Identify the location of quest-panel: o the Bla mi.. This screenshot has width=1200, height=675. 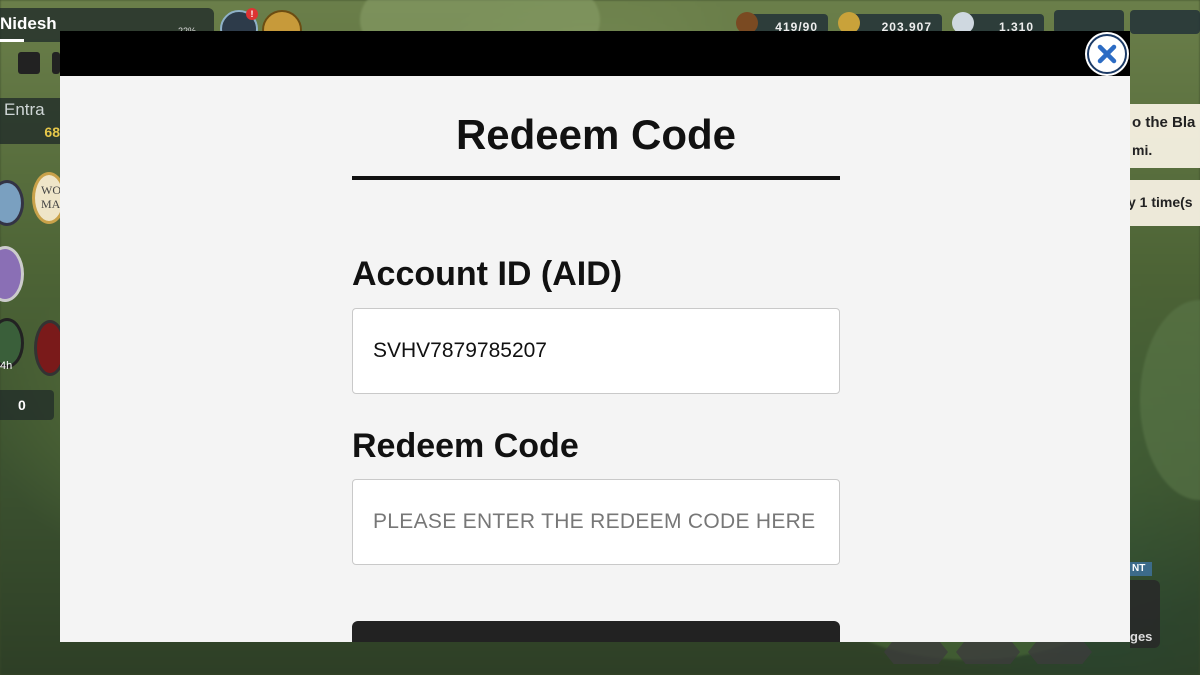
(1165, 136).